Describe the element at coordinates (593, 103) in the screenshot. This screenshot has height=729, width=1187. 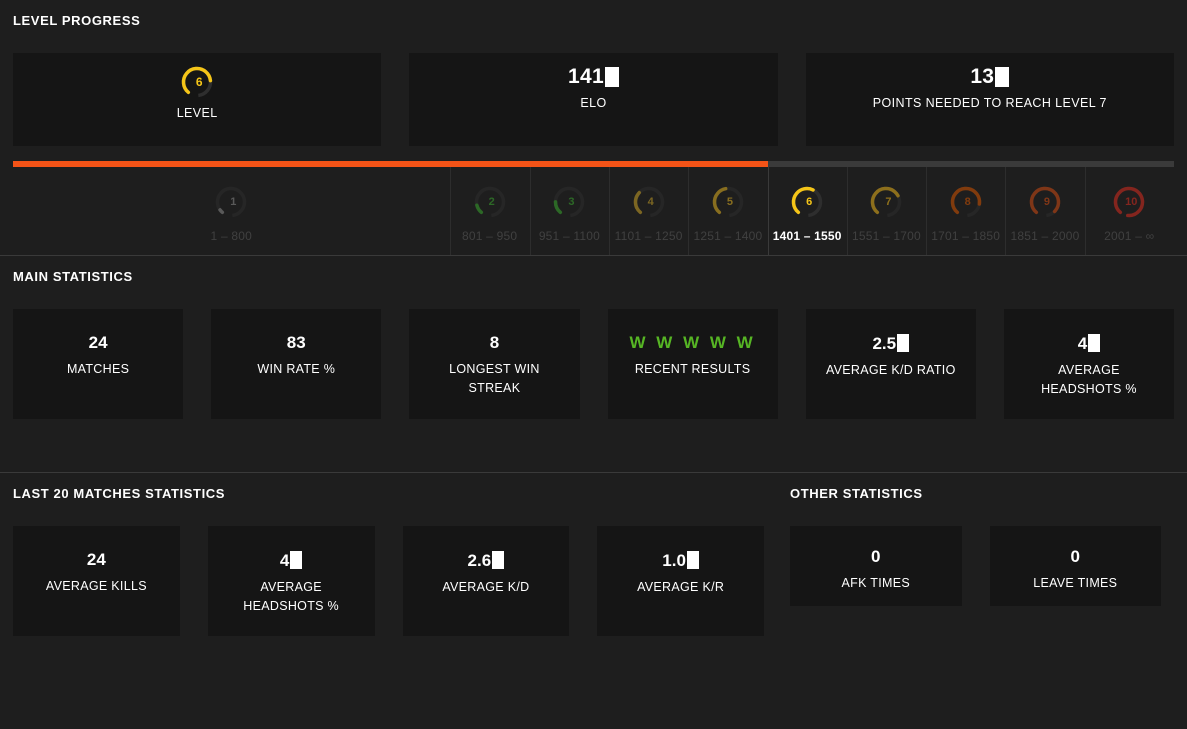
I see `top-card-label: ELO` at that location.